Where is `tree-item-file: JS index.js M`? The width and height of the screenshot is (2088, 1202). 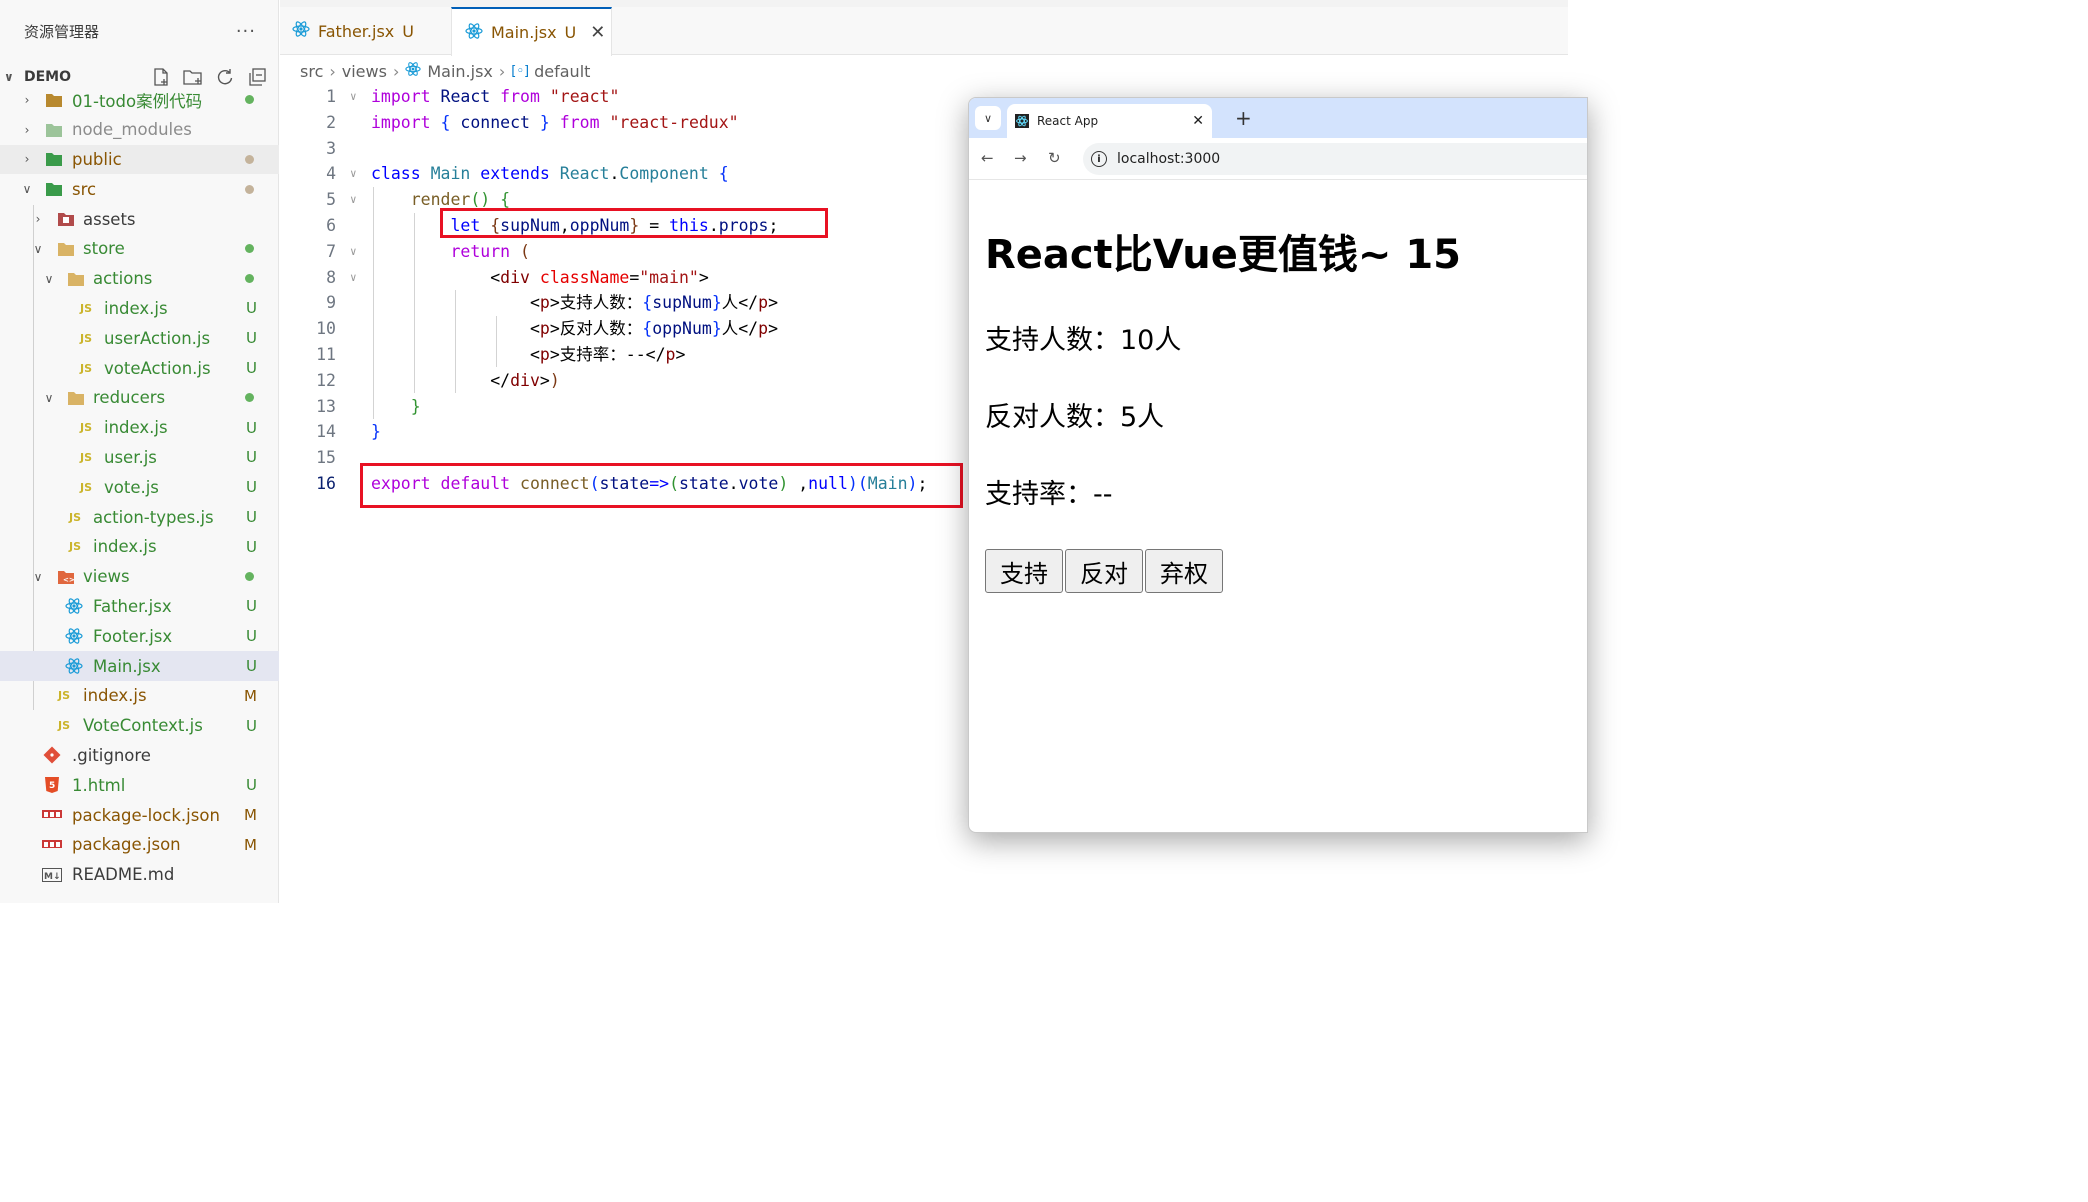 tree-item-file: JS index.js M is located at coordinates (139, 696).